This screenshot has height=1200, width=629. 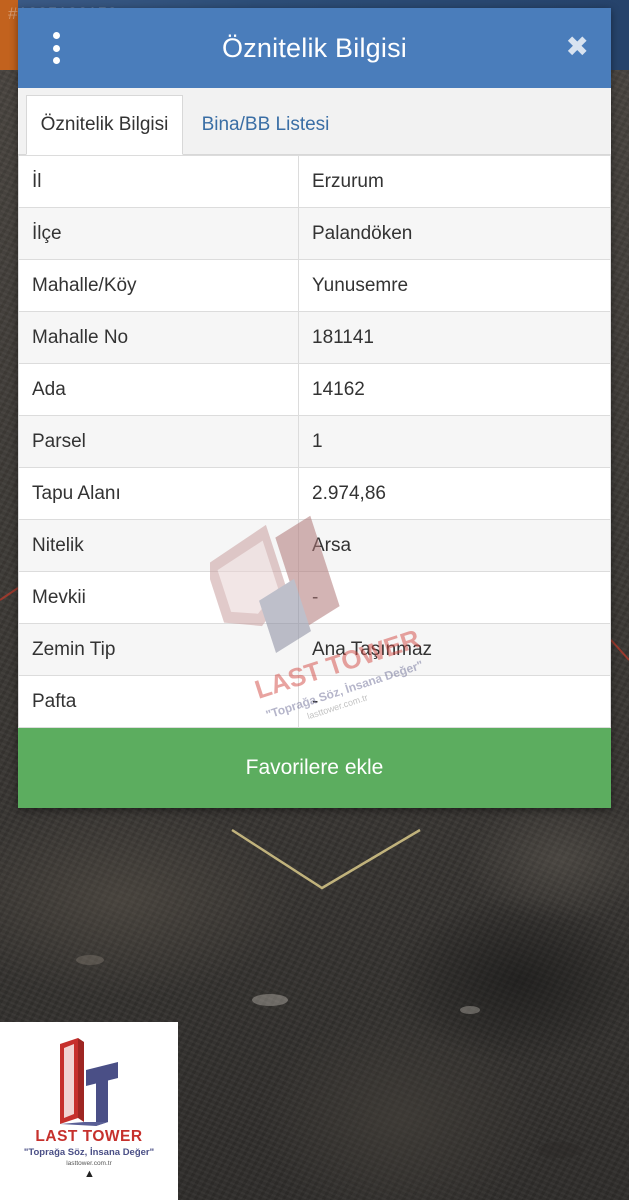 I want to click on attribute-key: Ada, so click(x=158, y=389).